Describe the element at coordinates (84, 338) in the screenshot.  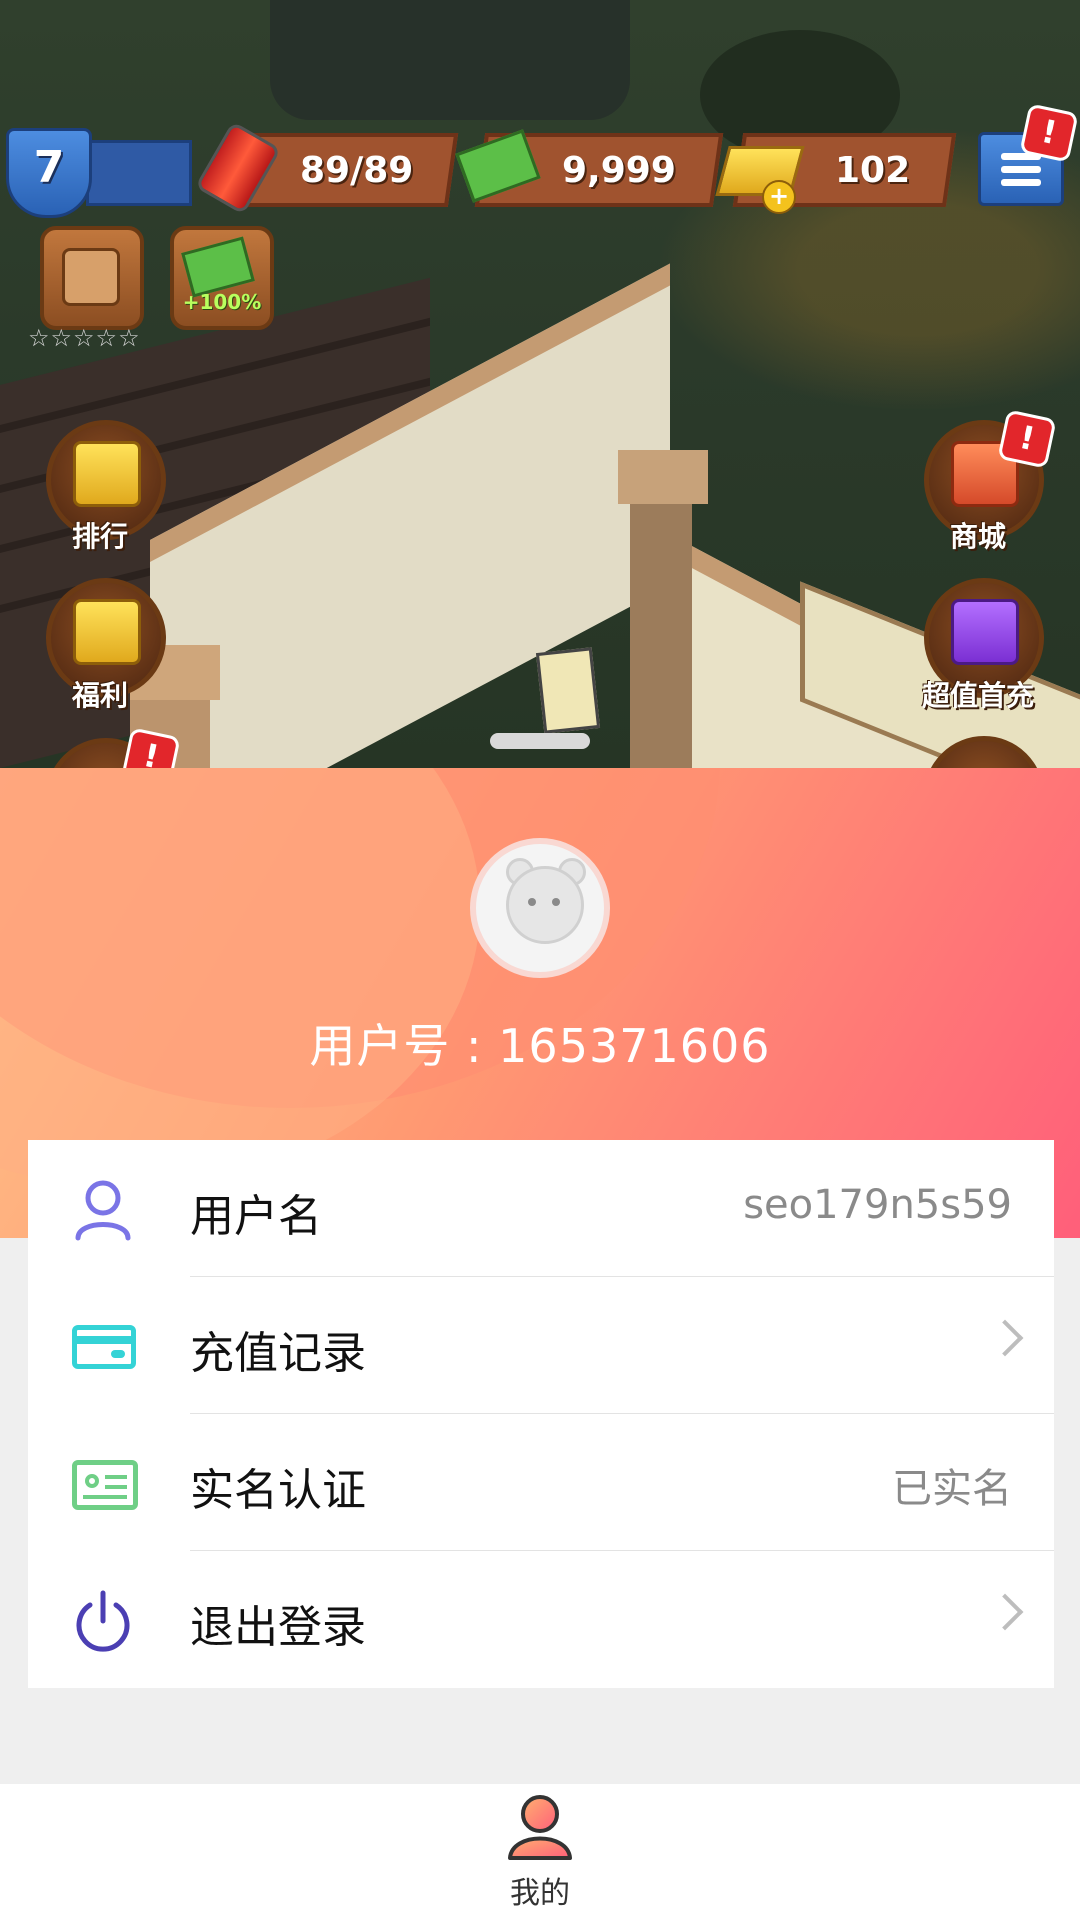
I see `shop-rating-stars: ☆☆☆☆☆` at that location.